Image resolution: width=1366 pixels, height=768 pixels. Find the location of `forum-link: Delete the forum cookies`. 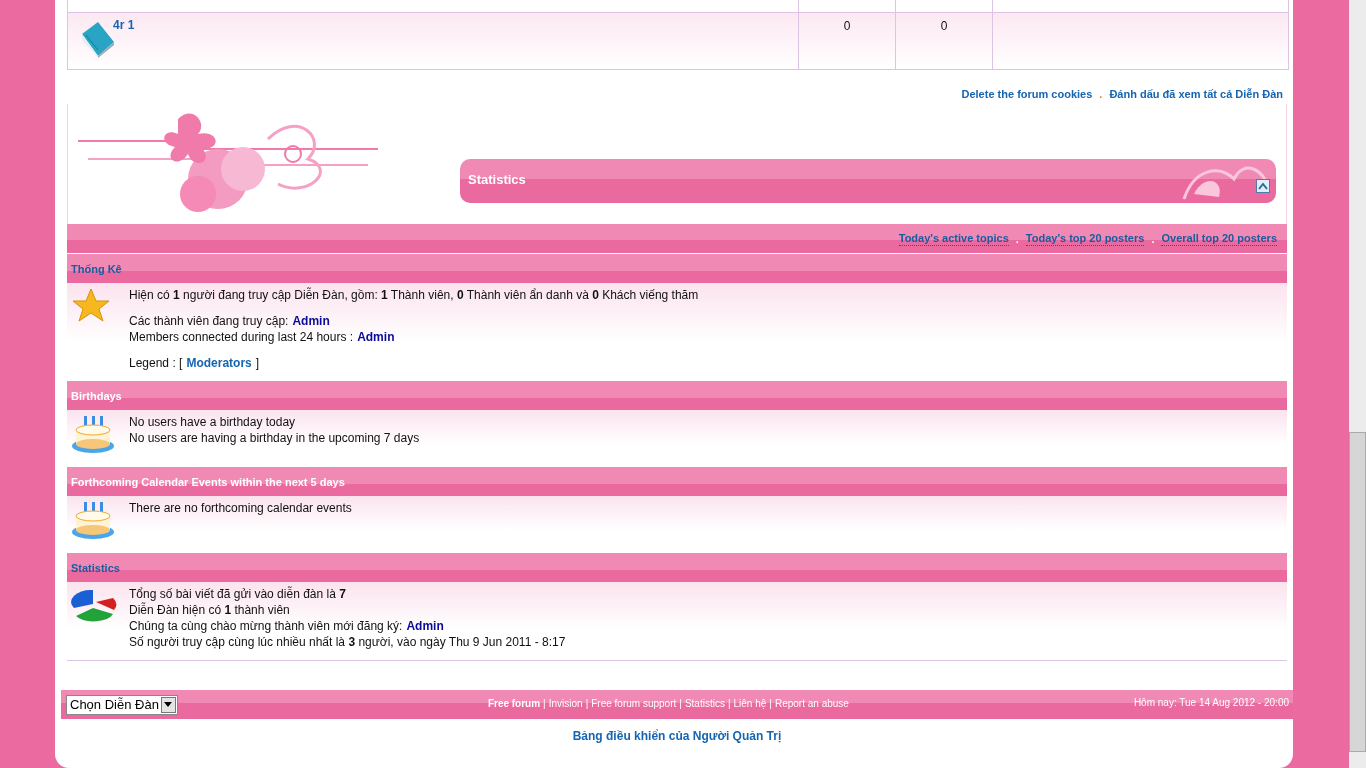

forum-link: Delete the forum cookies is located at coordinates (1027, 96).